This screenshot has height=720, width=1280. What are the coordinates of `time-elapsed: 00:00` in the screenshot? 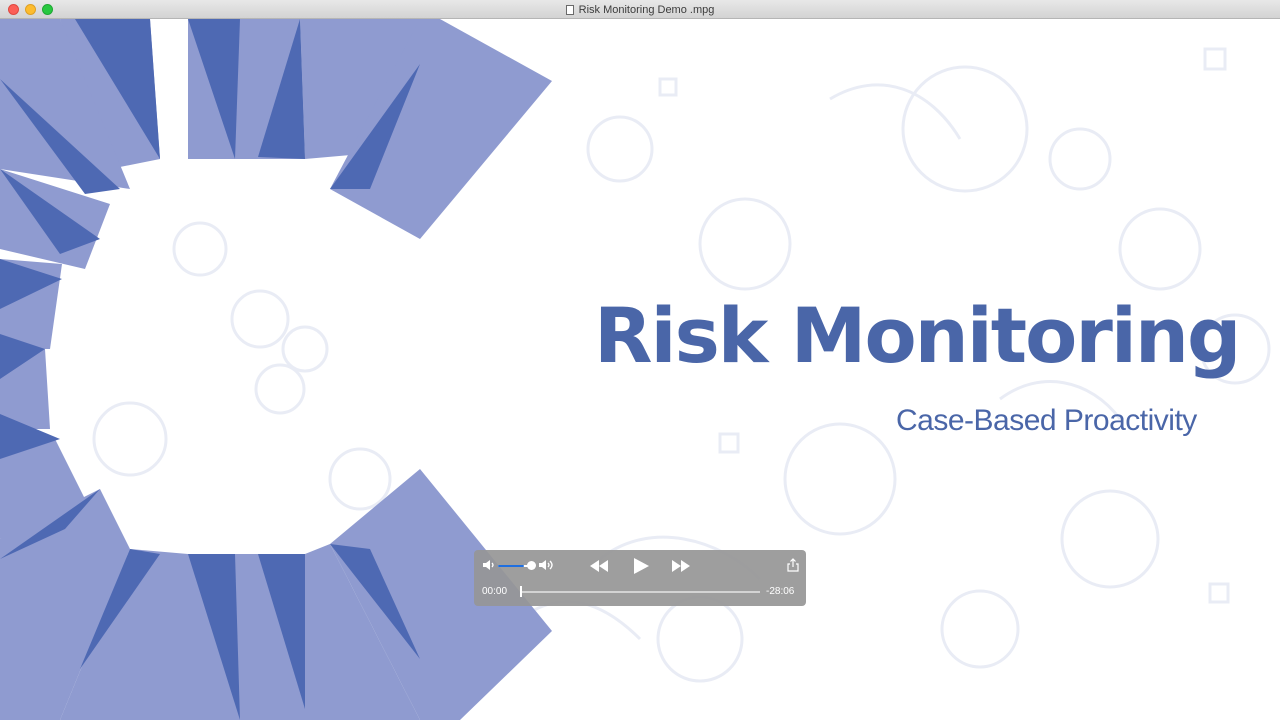 It's located at (495, 591).